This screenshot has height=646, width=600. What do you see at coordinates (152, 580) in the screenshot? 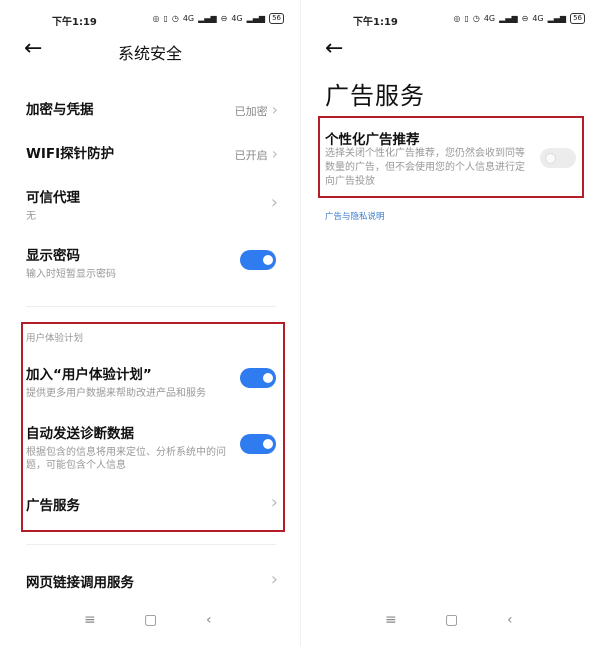
I see `web-link-service-row: 网页链接调用服务 ›` at bounding box center [152, 580].